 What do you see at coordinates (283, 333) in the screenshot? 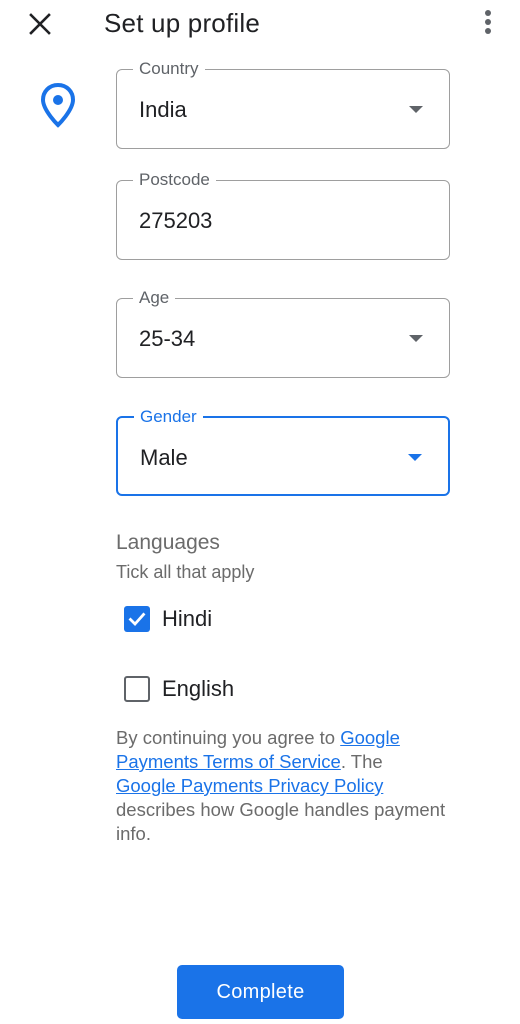
I see `age-dropdown: Age 25-34` at bounding box center [283, 333].